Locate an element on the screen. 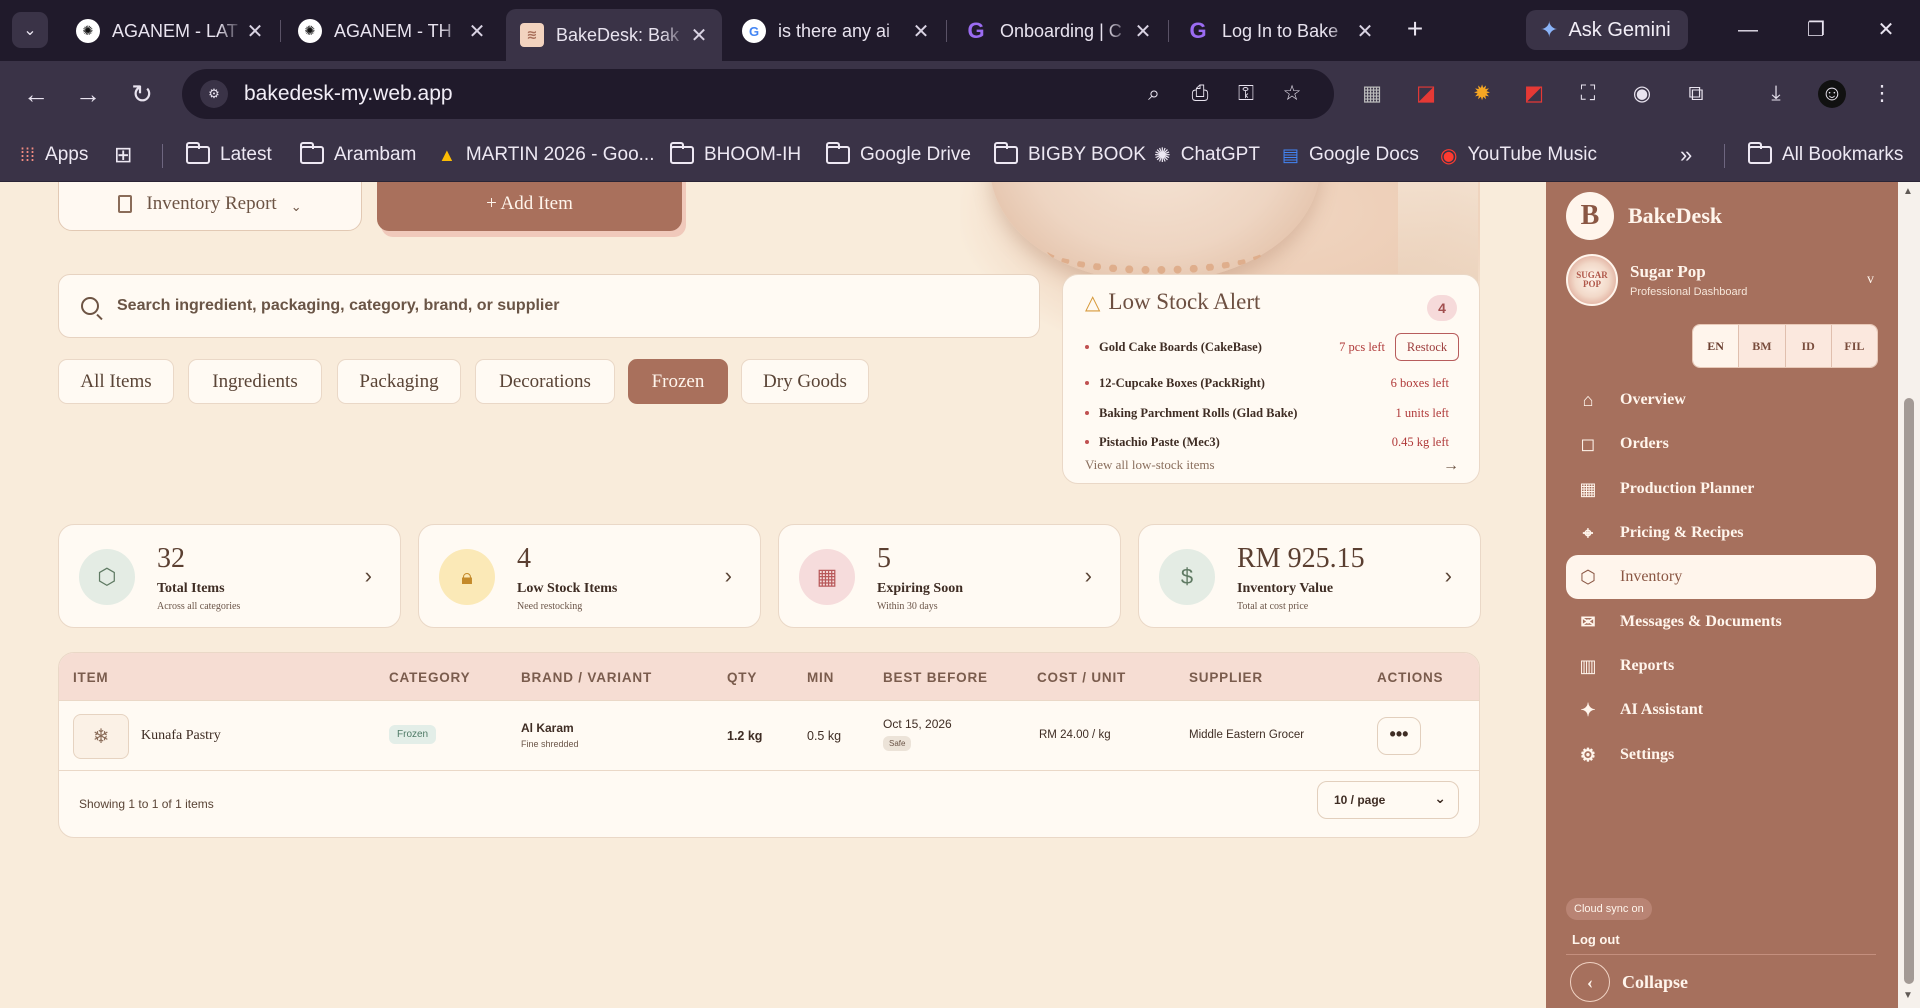 This screenshot has height=1008, width=1920. ask-gemini-button: ✦ Ask Gemini is located at coordinates (1607, 30).